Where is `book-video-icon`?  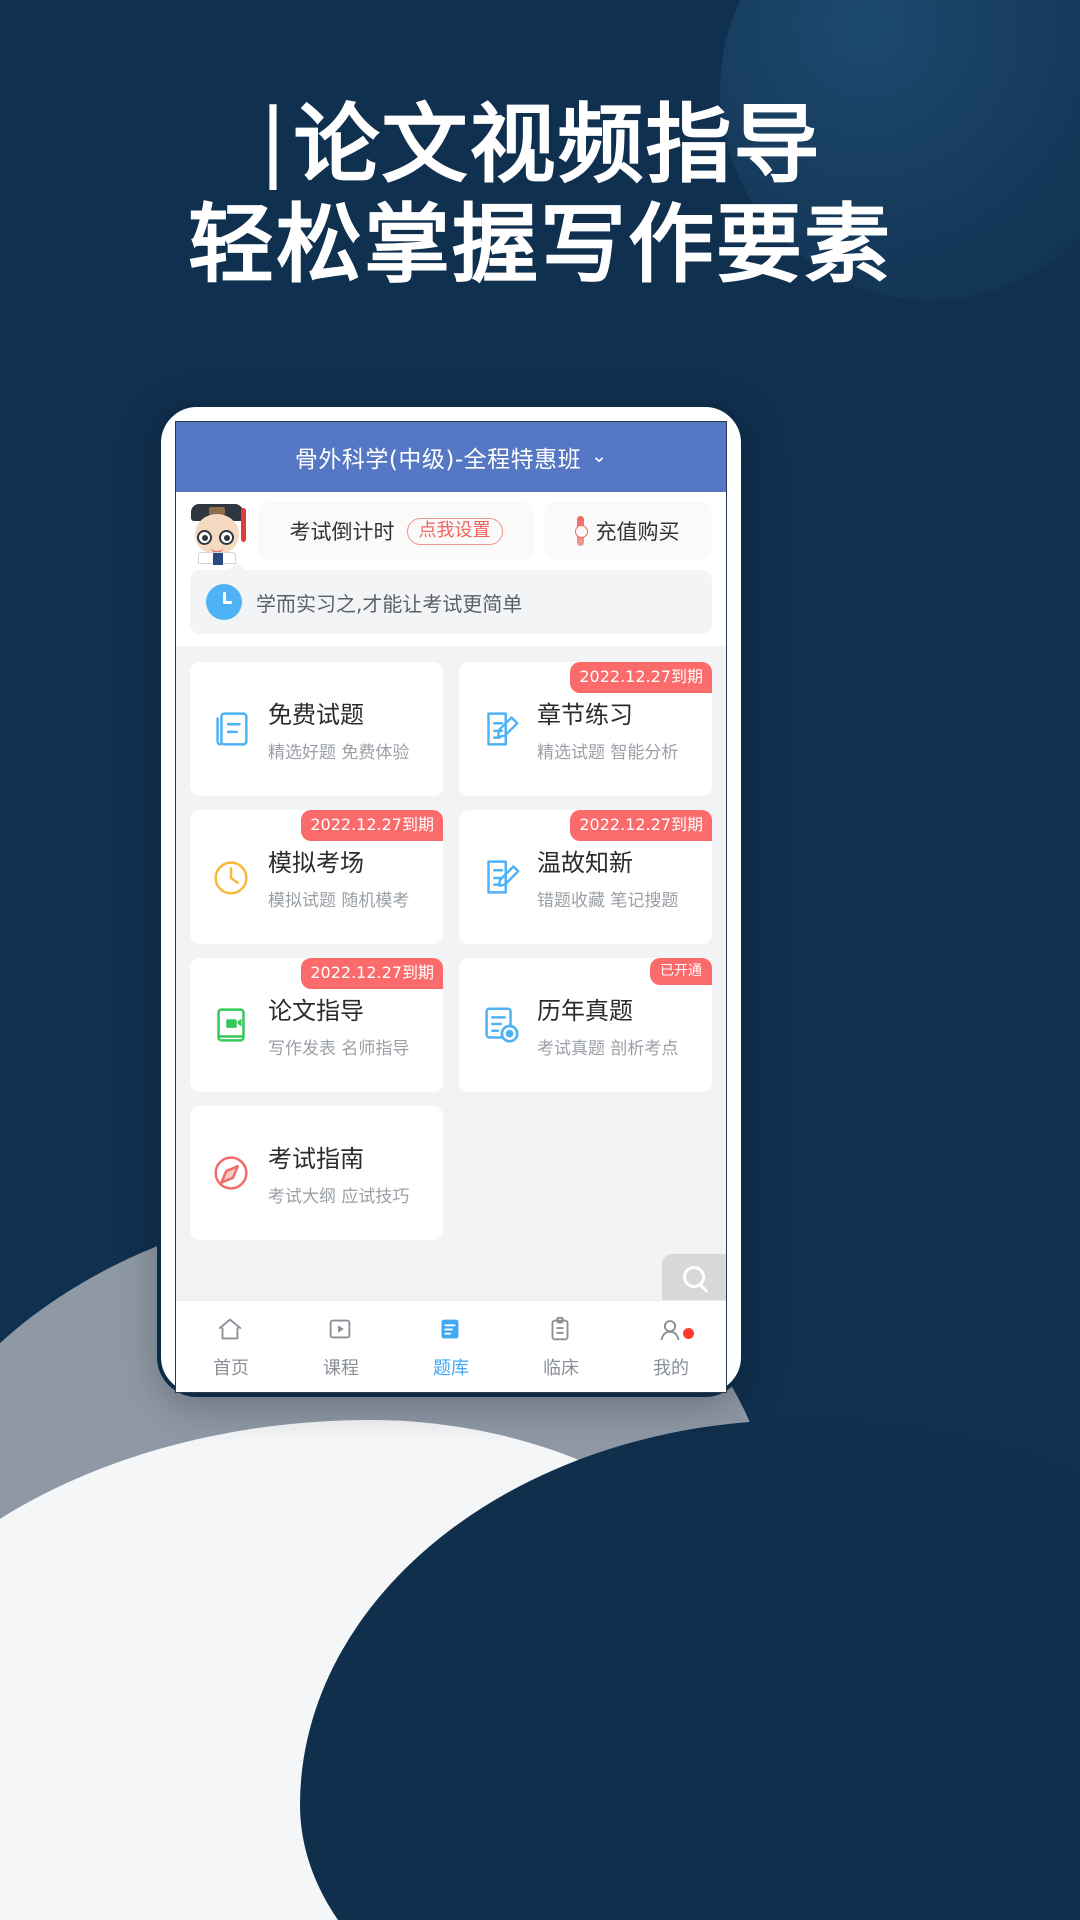 book-video-icon is located at coordinates (231, 1025).